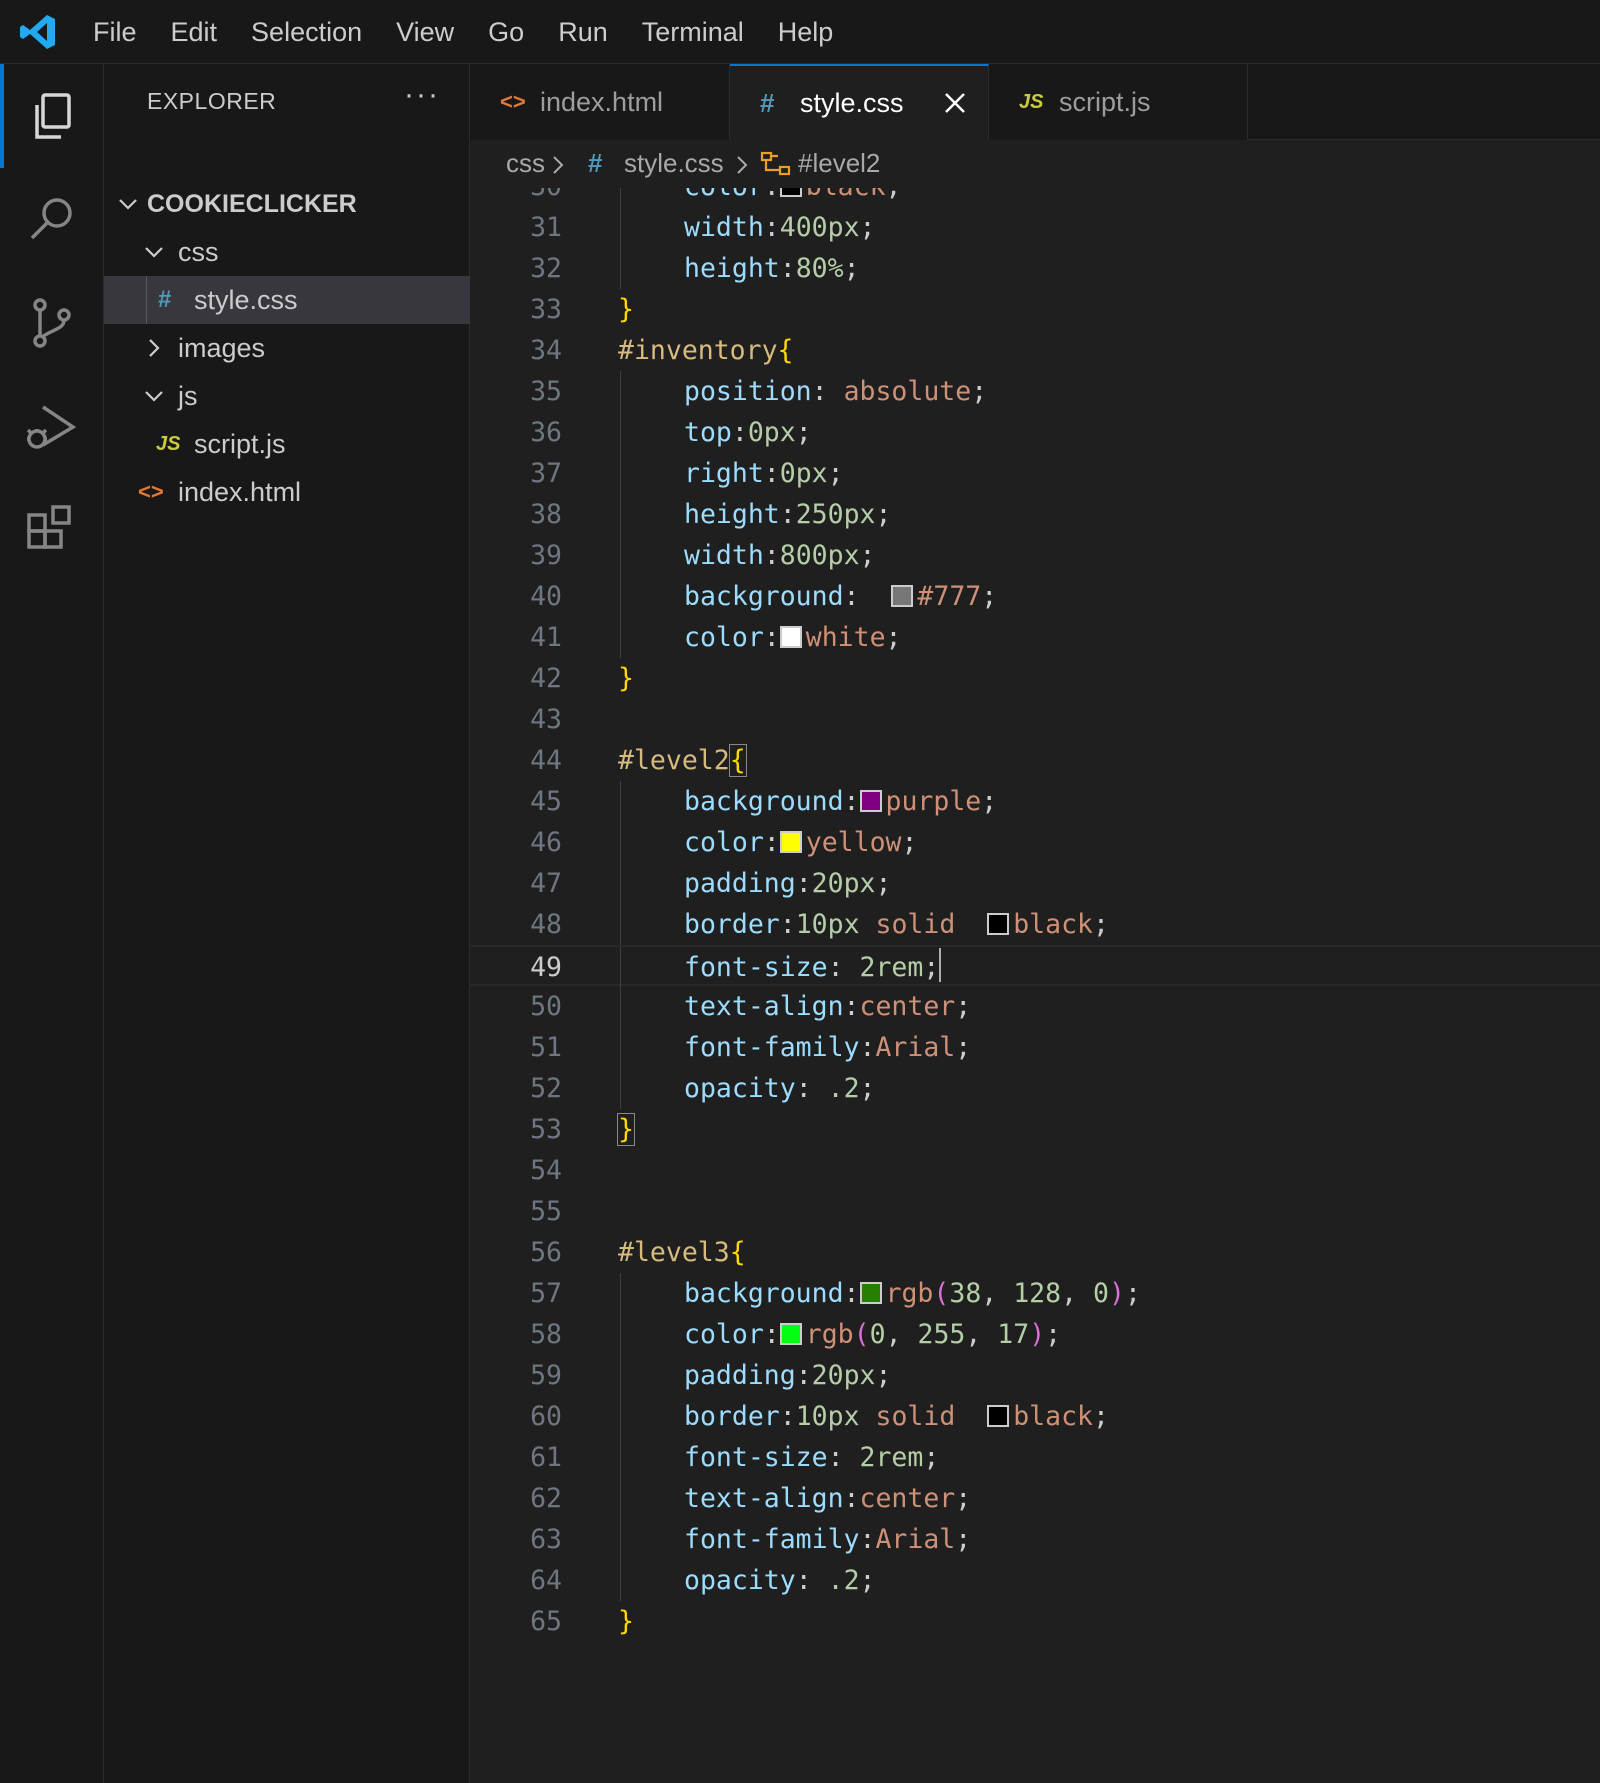  I want to click on code-line: 52 opacity: .2;, so click(1035, 1088).